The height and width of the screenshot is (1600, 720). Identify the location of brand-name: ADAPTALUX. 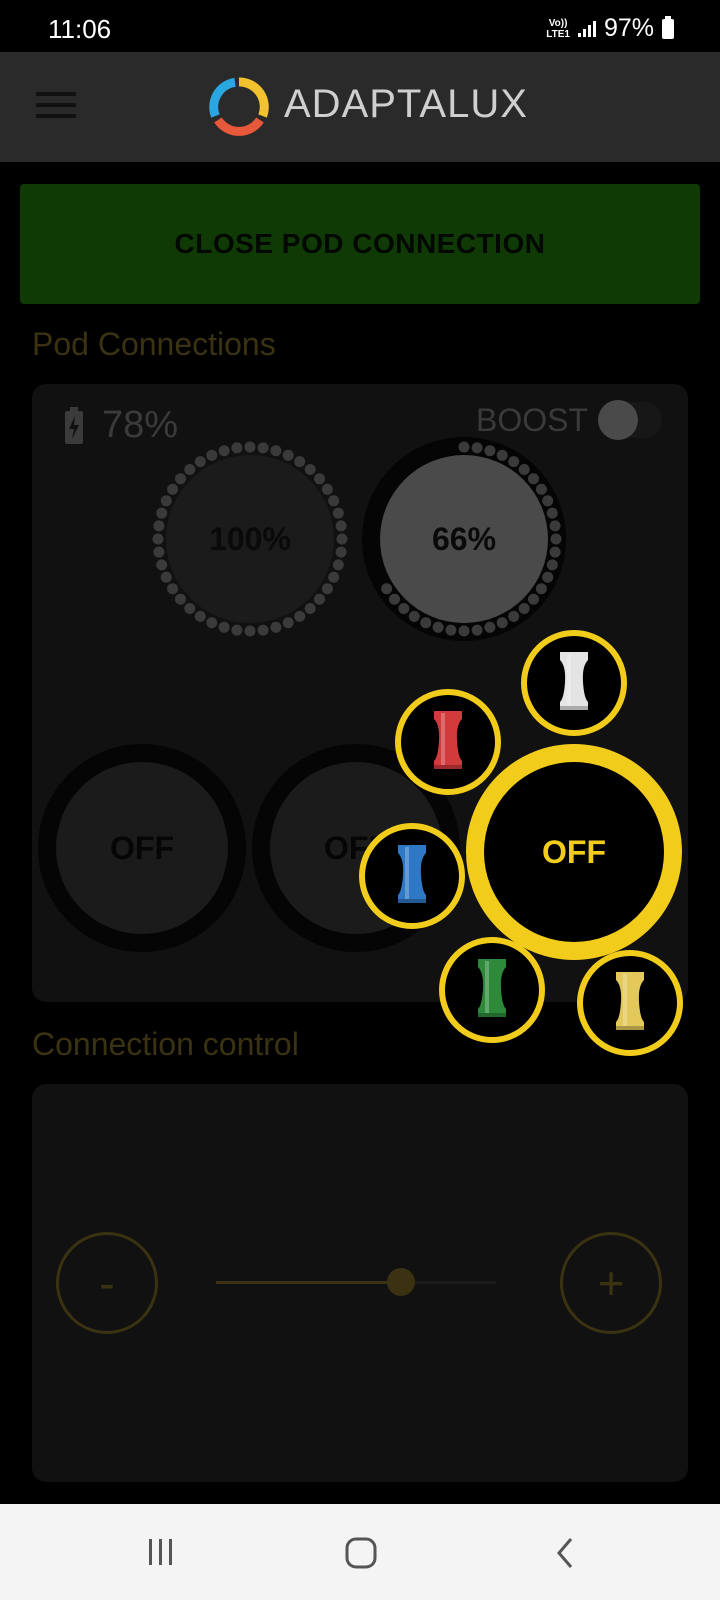
(406, 104).